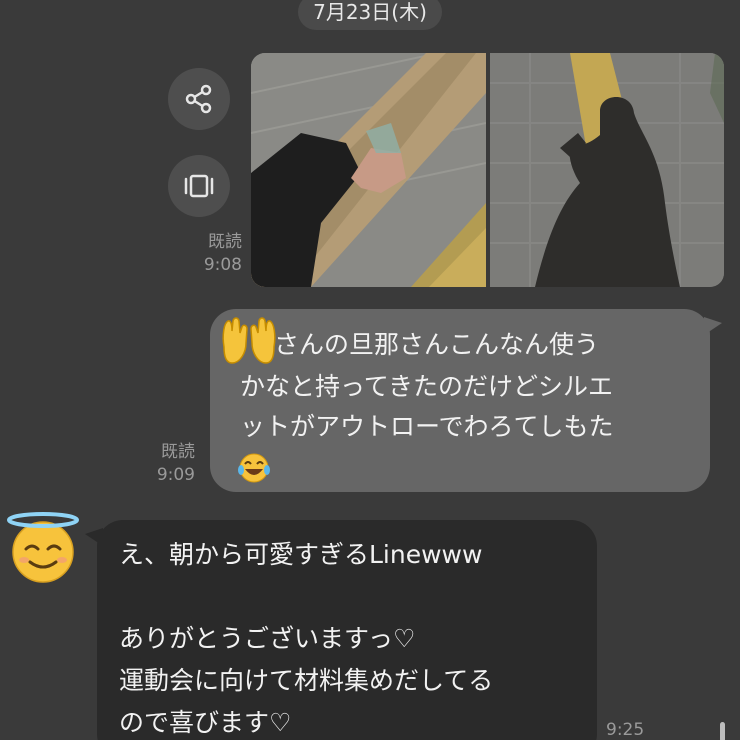 Image resolution: width=740 pixels, height=740 pixels. Describe the element at coordinates (722, 731) in the screenshot. I see `scrollbar` at that location.